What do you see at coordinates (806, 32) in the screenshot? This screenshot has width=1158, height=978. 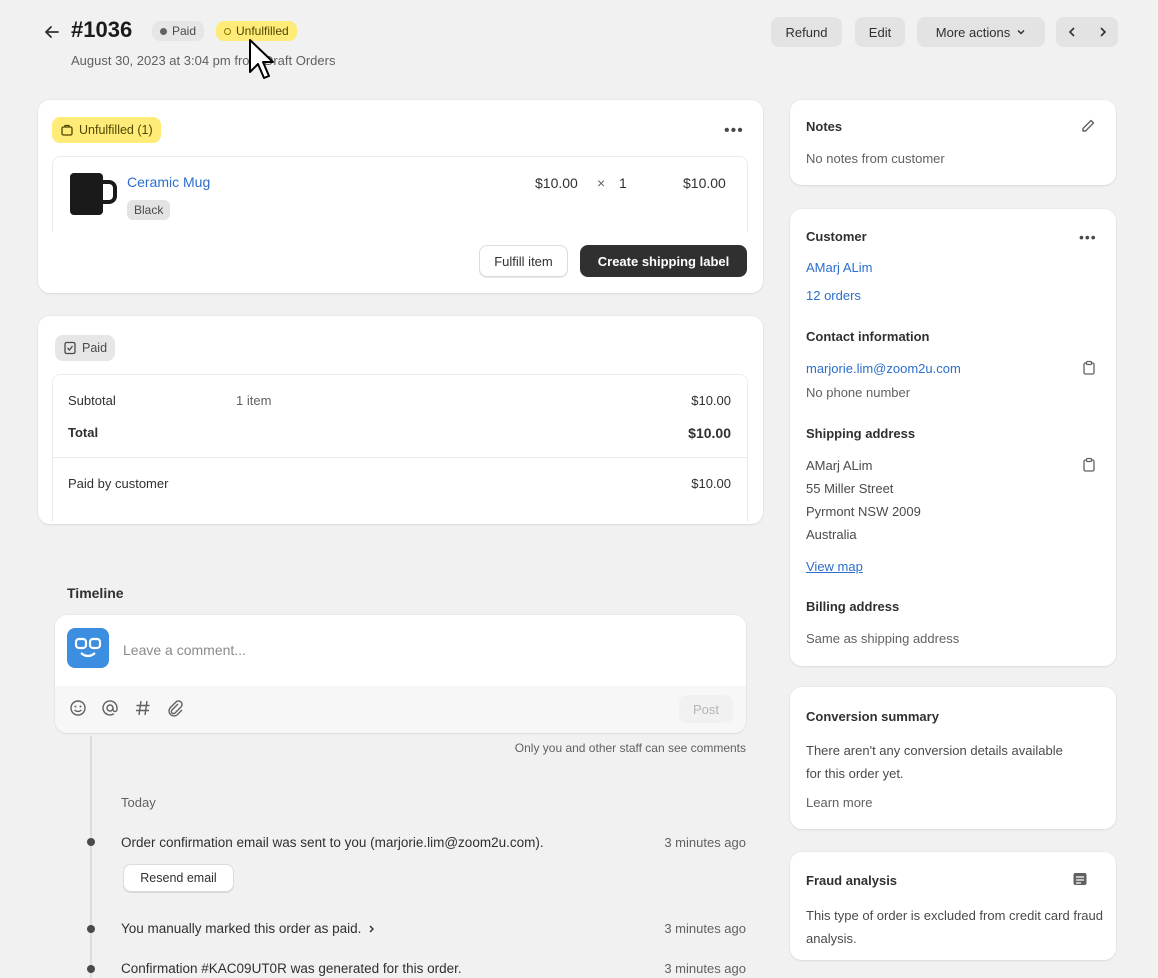 I see `refund-button: Refund` at bounding box center [806, 32].